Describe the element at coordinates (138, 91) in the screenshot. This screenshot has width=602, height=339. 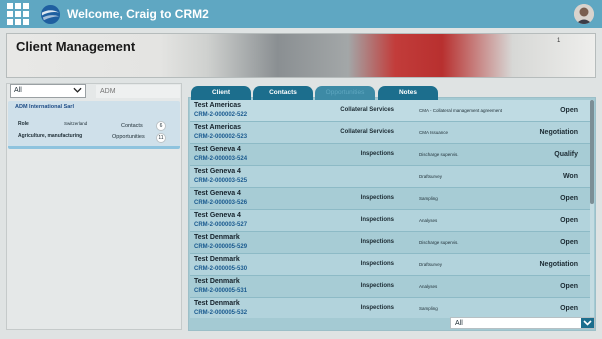
I see `account-search-input` at that location.